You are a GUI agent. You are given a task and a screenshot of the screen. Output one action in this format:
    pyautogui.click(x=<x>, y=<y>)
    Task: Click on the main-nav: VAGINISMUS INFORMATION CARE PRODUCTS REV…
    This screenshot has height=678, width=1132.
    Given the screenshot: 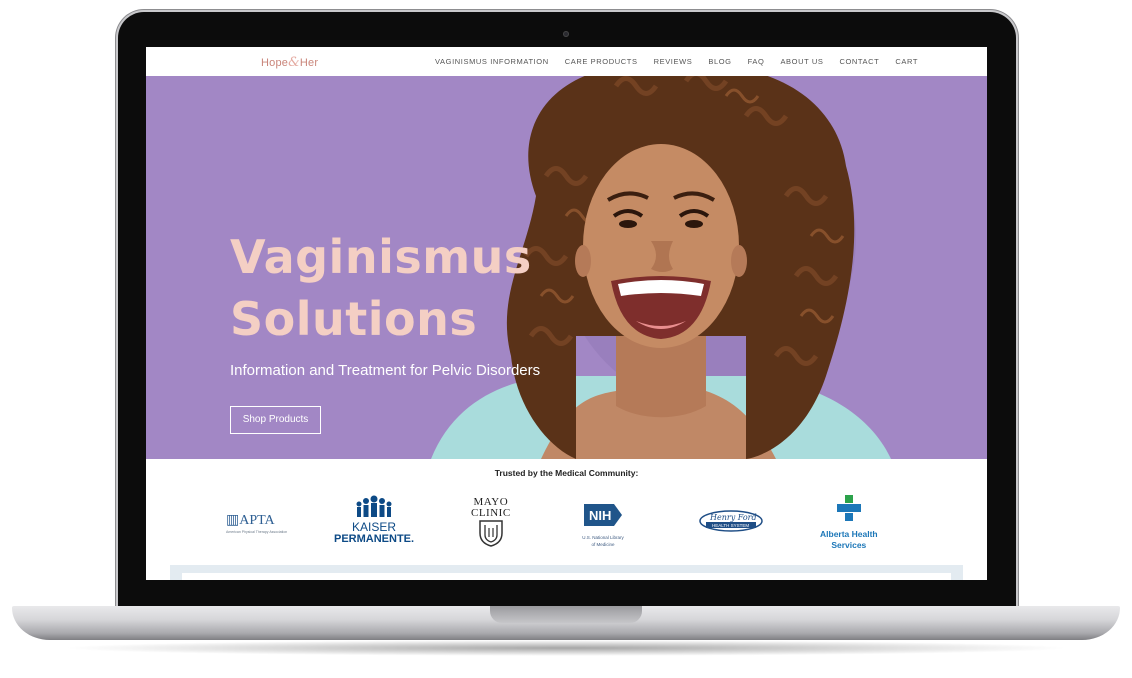 What is the action you would take?
    pyautogui.click(x=676, y=61)
    